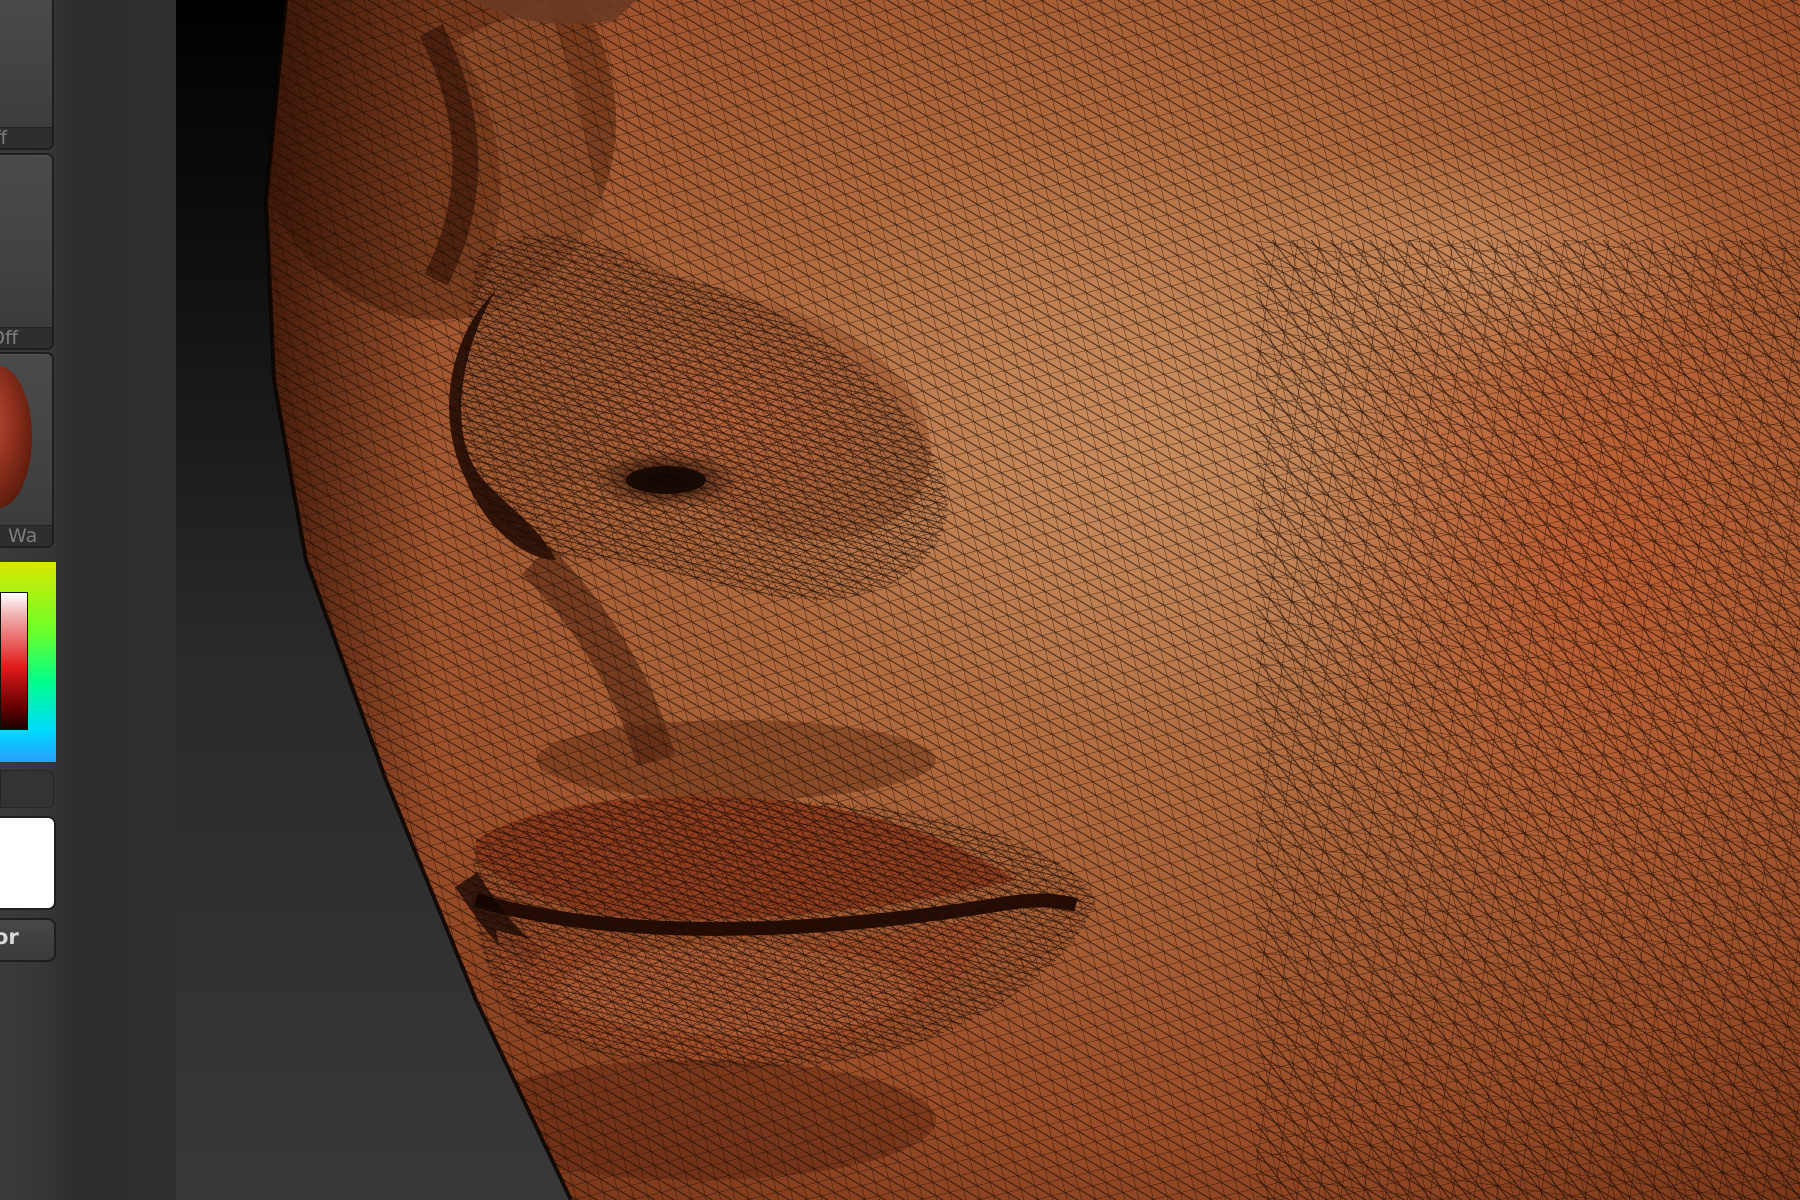  What do you see at coordinates (28, 940) in the screenshot?
I see `color-button: or` at bounding box center [28, 940].